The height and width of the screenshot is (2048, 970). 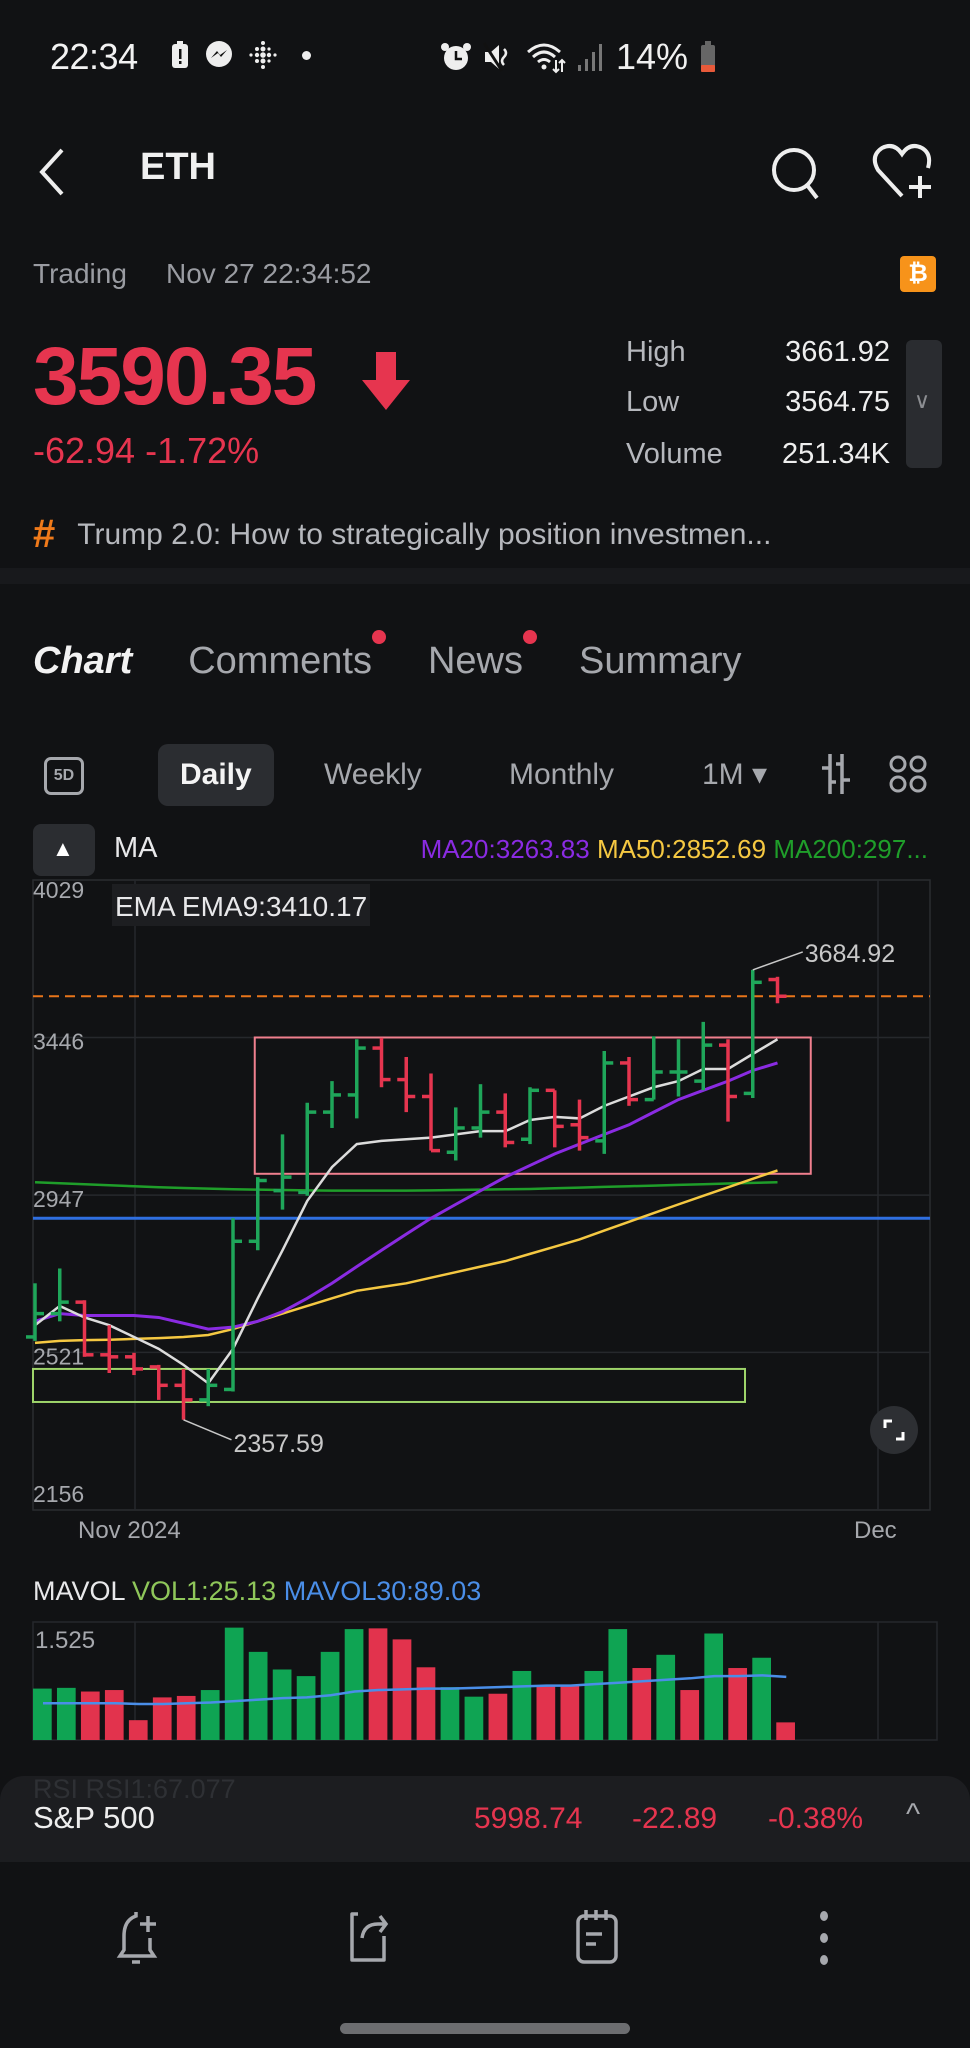 I want to click on arrow-down-icon, so click(x=386, y=381).